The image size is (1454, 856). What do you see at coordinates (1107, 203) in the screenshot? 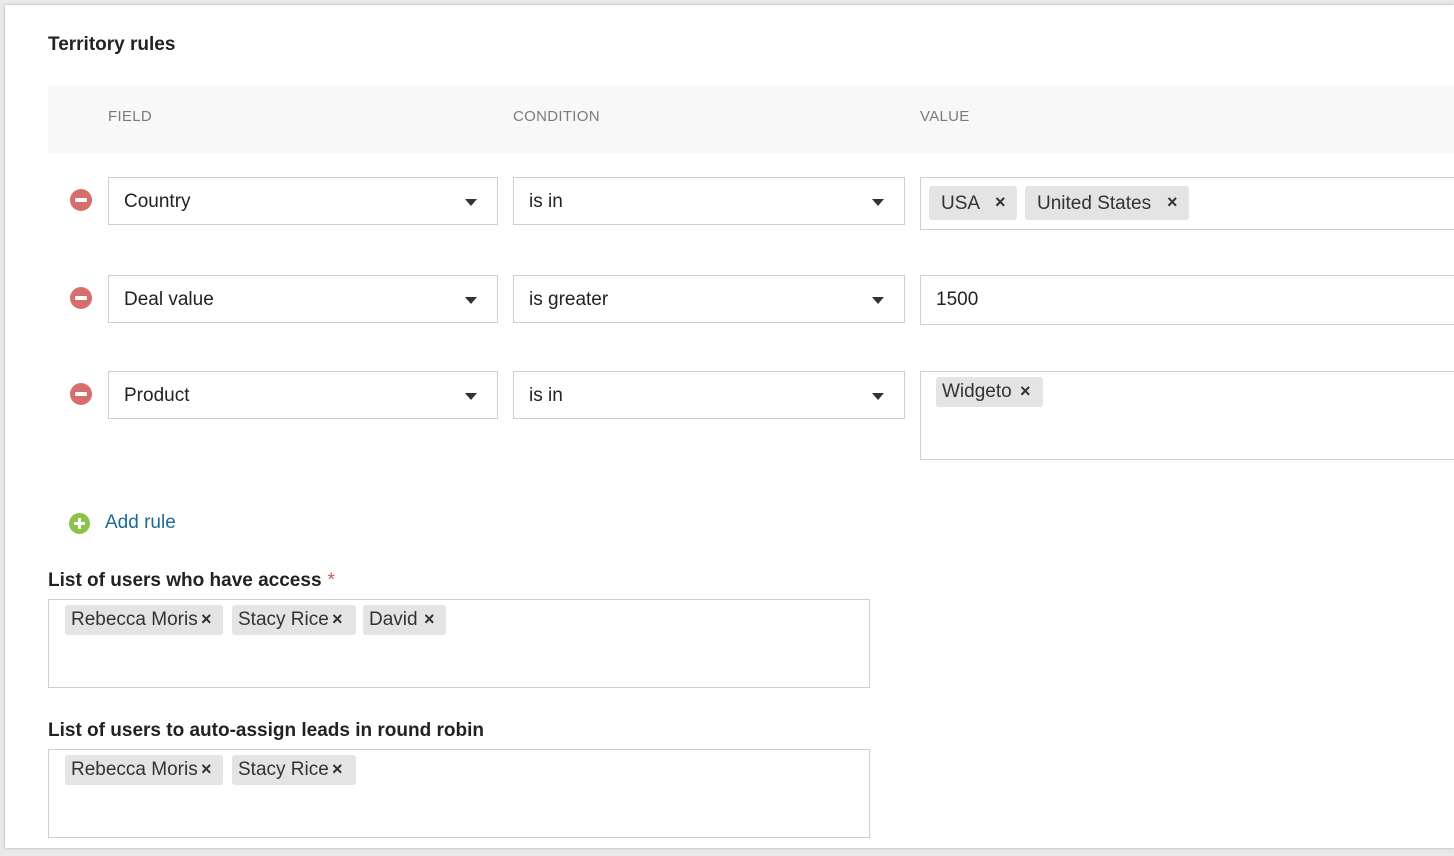
I see `value-chip: United States ×` at bounding box center [1107, 203].